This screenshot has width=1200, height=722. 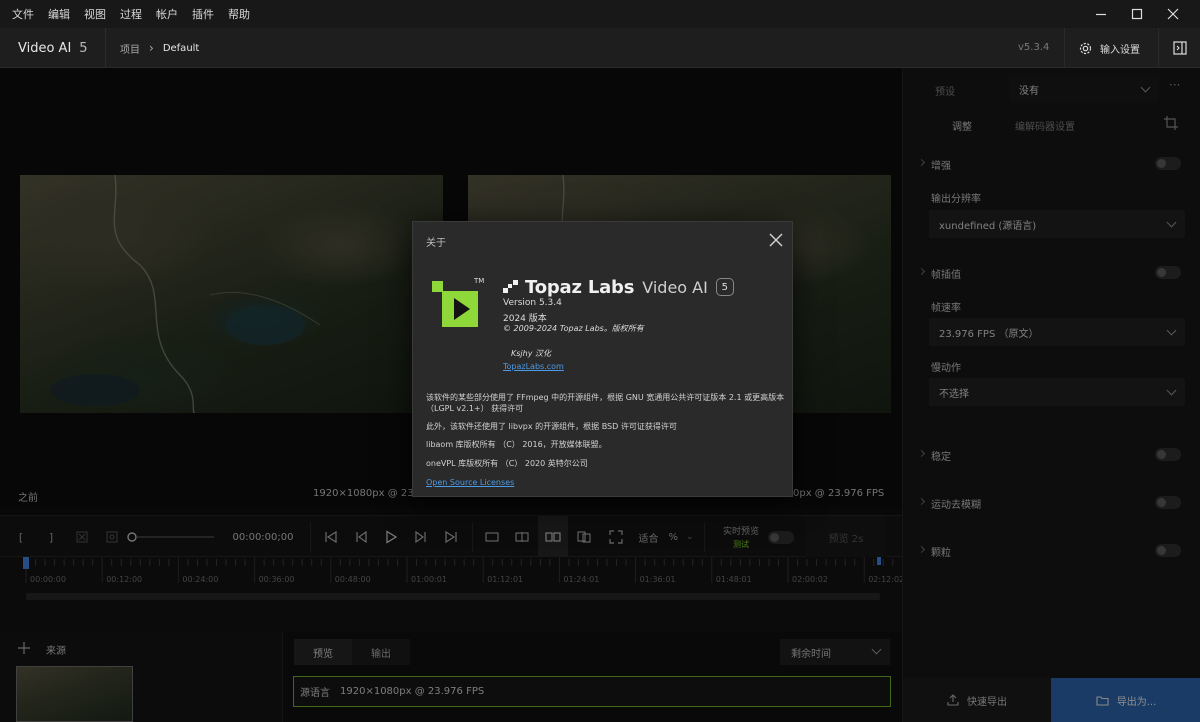 I want to click on trademark: TM, so click(x=479, y=281).